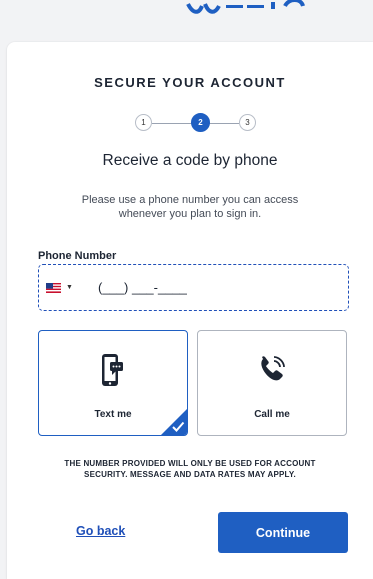 This screenshot has height=579, width=373. I want to click on go-back-link: Go back, so click(100, 531).